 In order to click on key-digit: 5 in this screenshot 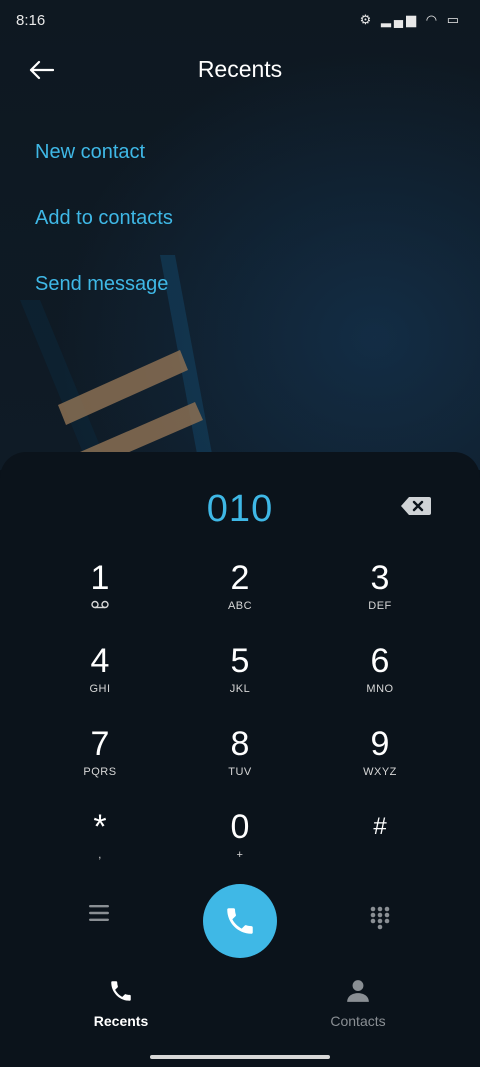, I will do `click(240, 661)`.